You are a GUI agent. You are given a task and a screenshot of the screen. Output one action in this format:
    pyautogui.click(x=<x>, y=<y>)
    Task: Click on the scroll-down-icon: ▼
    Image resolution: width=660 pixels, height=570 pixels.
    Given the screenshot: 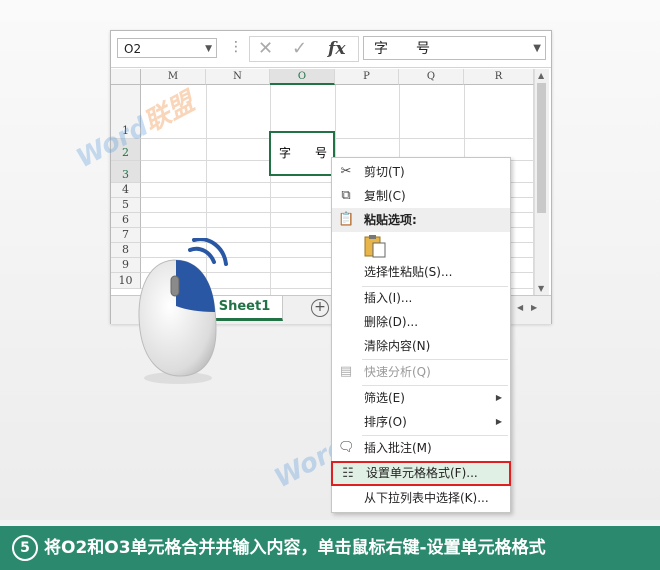 What is the action you would take?
    pyautogui.click(x=541, y=288)
    